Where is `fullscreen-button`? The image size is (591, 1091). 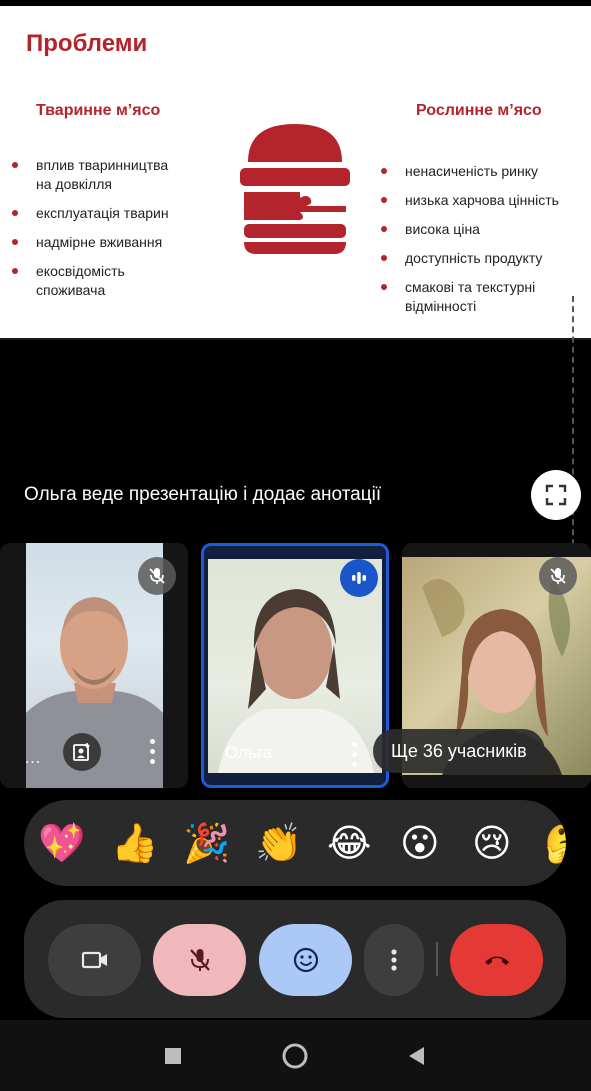
fullscreen-button is located at coordinates (556, 495).